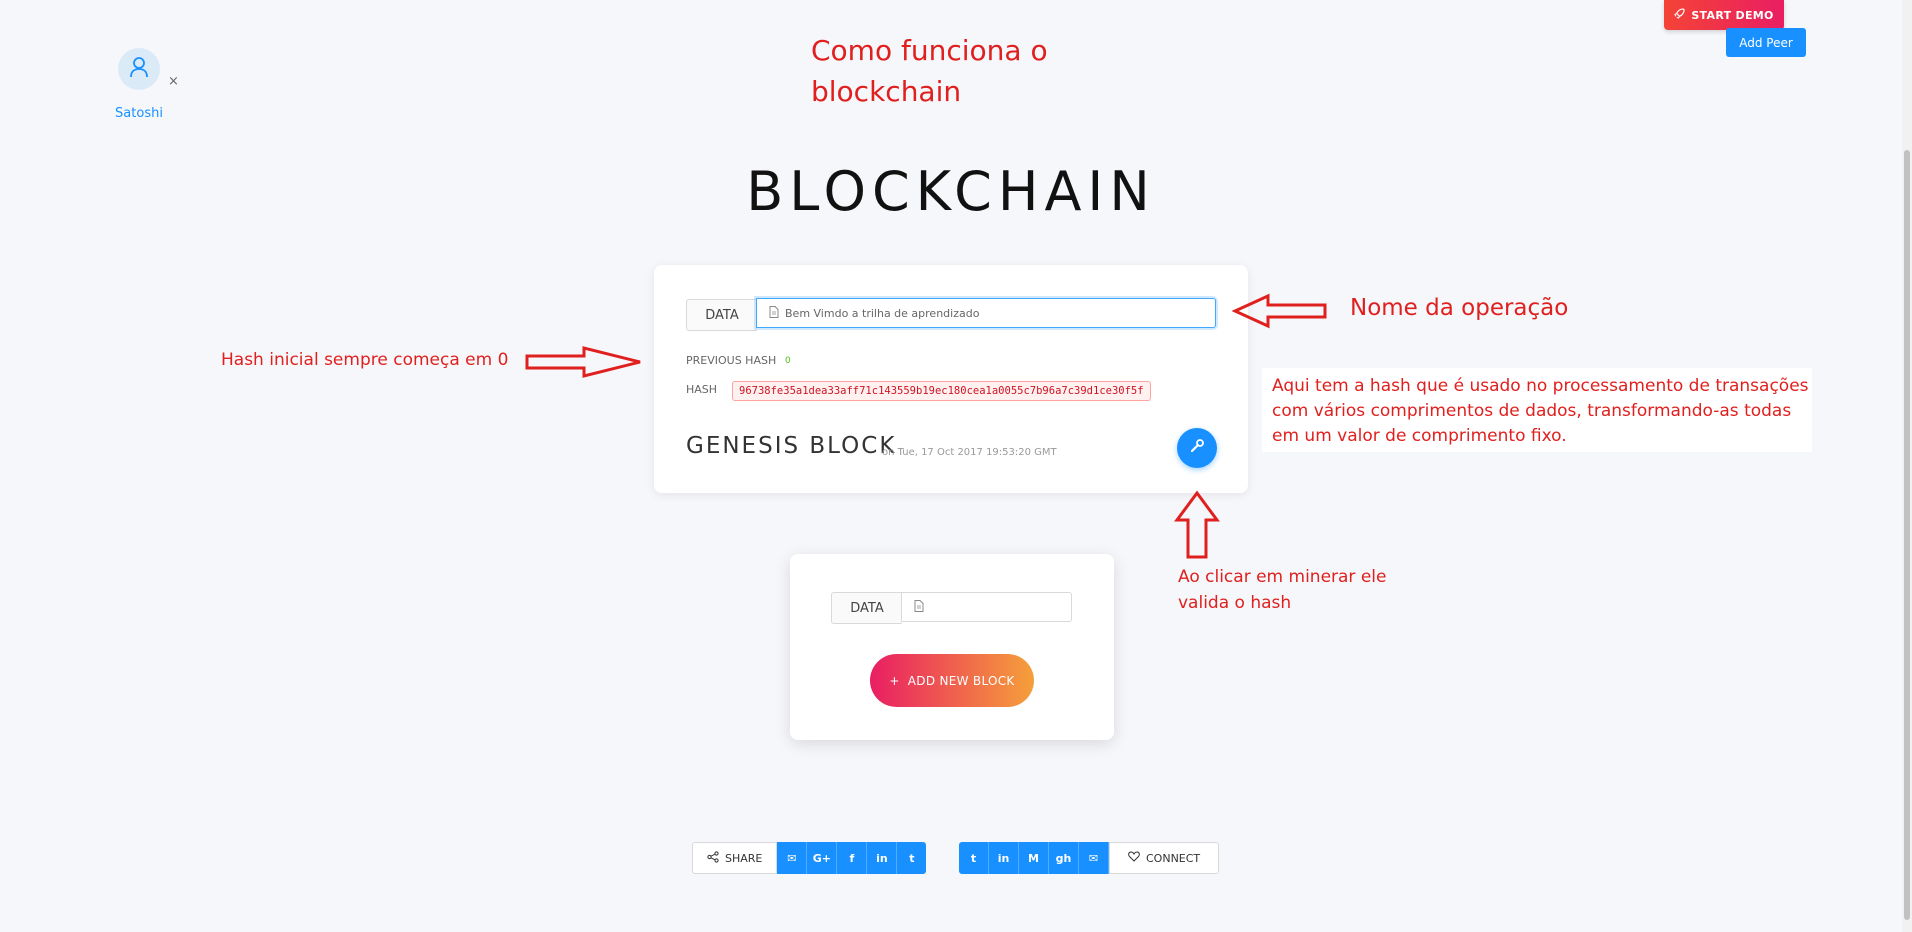  I want to click on previous-hash-value: 0, so click(788, 361).